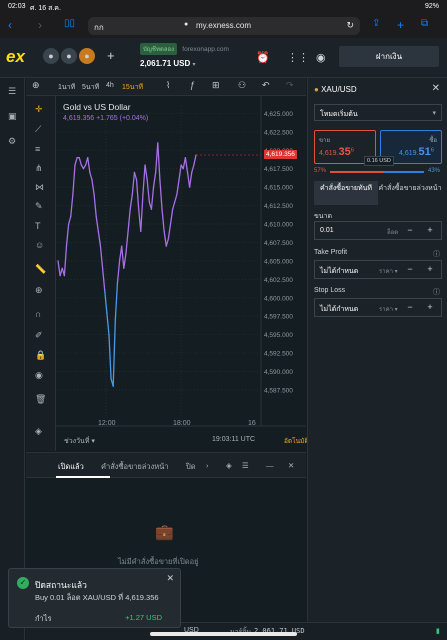 The image size is (447, 640). Describe the element at coordinates (36, 85) in the screenshot. I see `add-indicator-icon: ⊕` at that location.